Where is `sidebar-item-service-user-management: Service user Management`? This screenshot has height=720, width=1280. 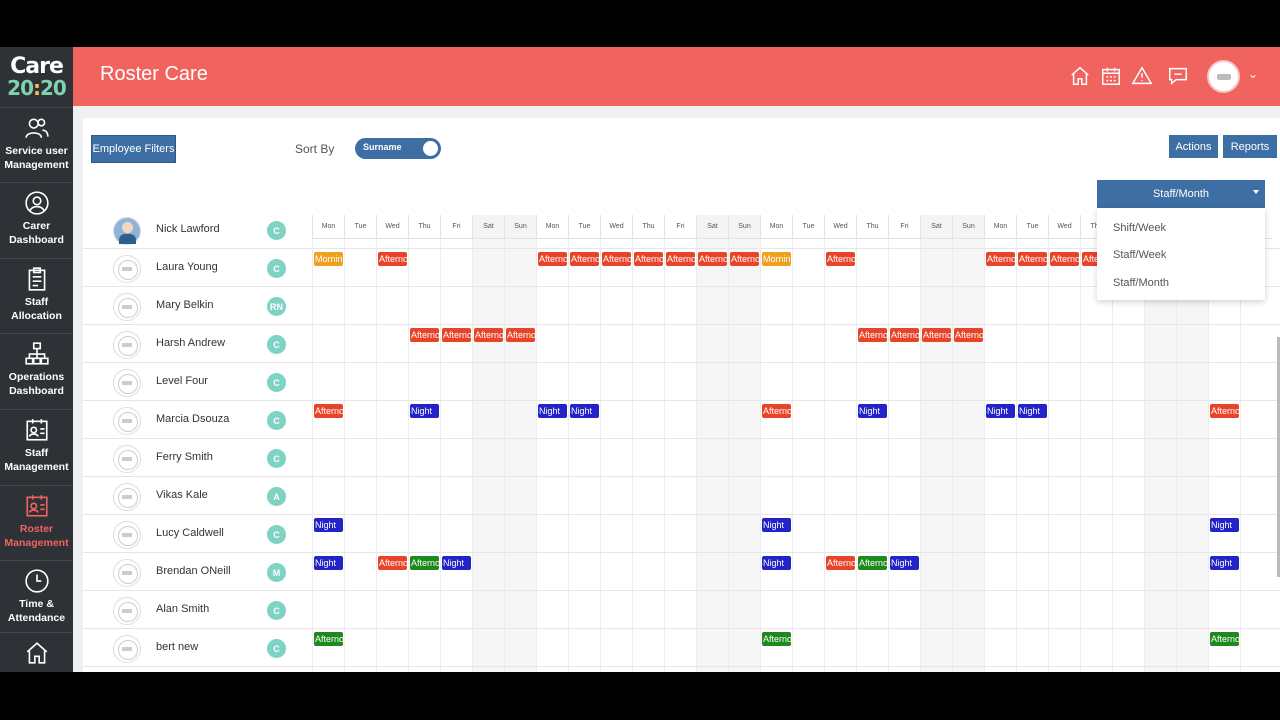 sidebar-item-service-user-management: Service user Management is located at coordinates (36, 144).